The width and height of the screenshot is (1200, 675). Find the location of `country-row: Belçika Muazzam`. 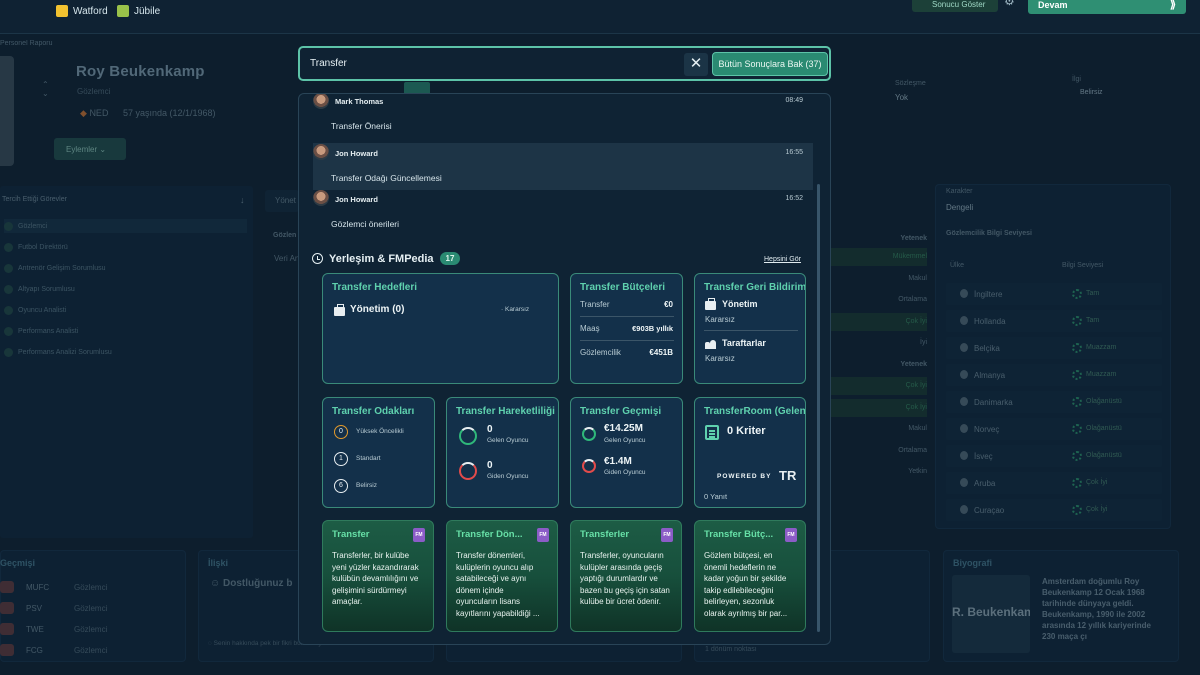

country-row: Belçika Muazzam is located at coordinates (1054, 348).